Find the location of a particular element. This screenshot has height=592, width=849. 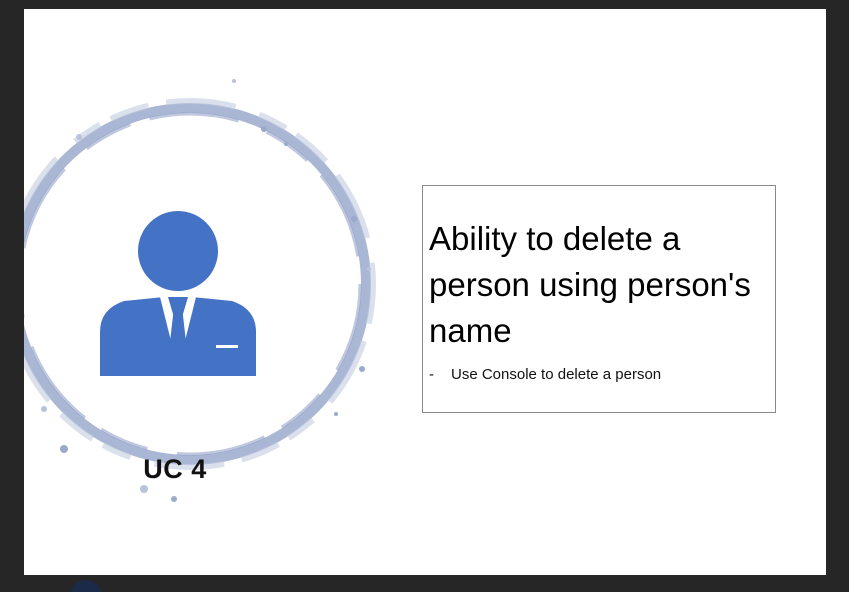

taskbar-app-icon is located at coordinates (86, 586).